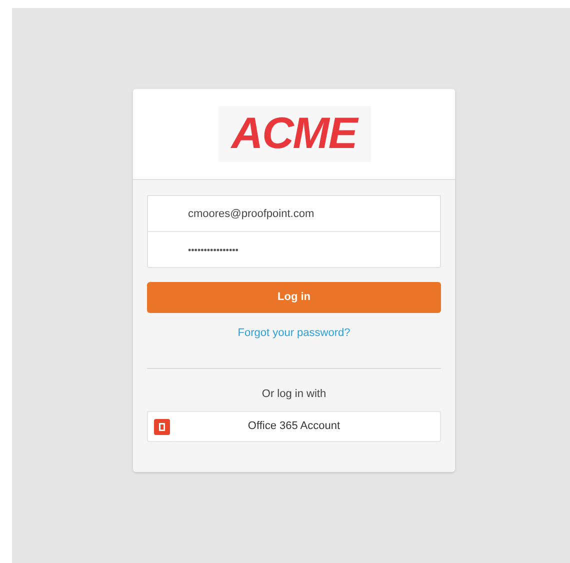 The image size is (570, 563). Describe the element at coordinates (294, 426) in the screenshot. I see `office365-button: Office 365 Account` at that location.